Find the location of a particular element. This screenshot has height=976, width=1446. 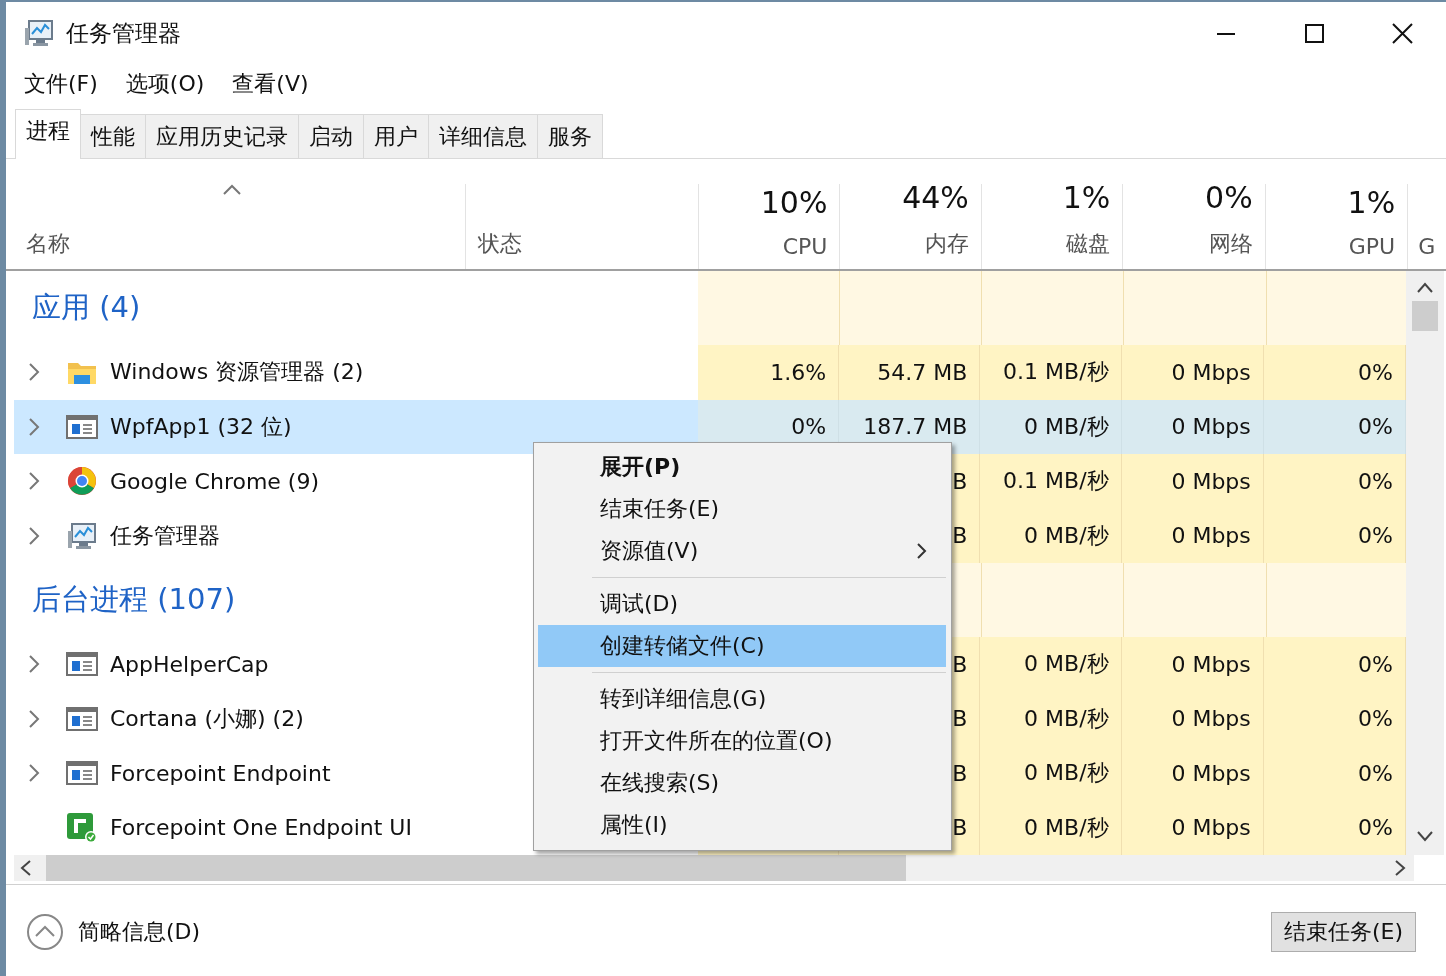

name-cell: Forcepoint Endpoint is located at coordinates (240, 773).